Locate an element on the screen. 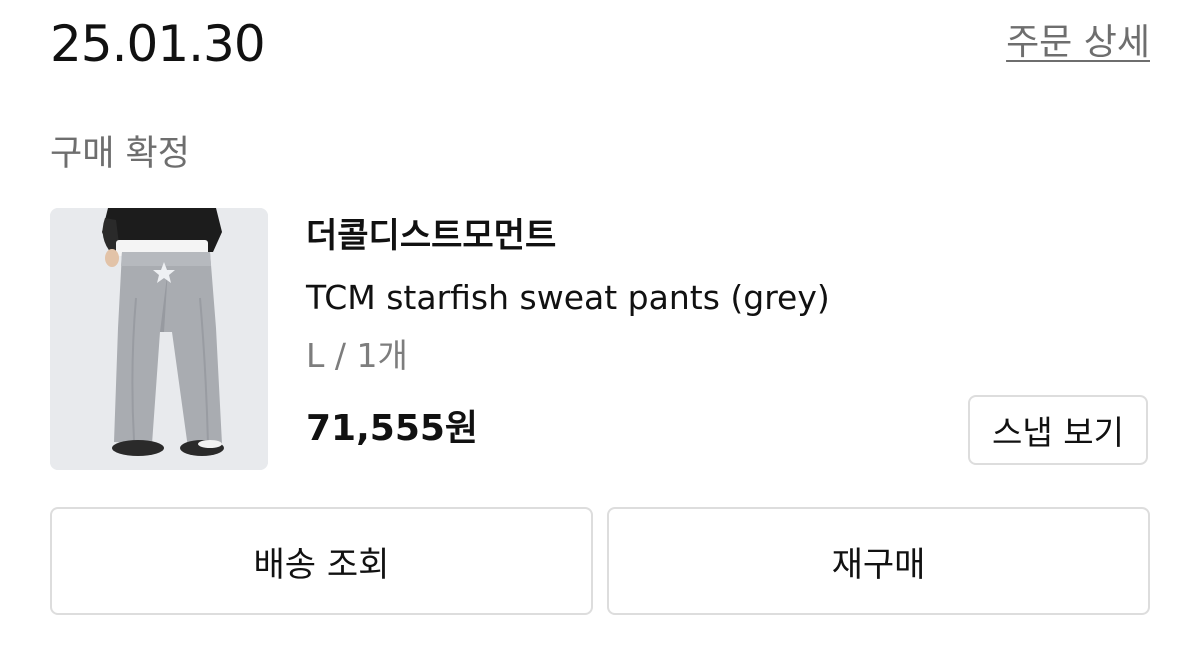  delivery-tracking-button: 배송 조회 is located at coordinates (321, 561).